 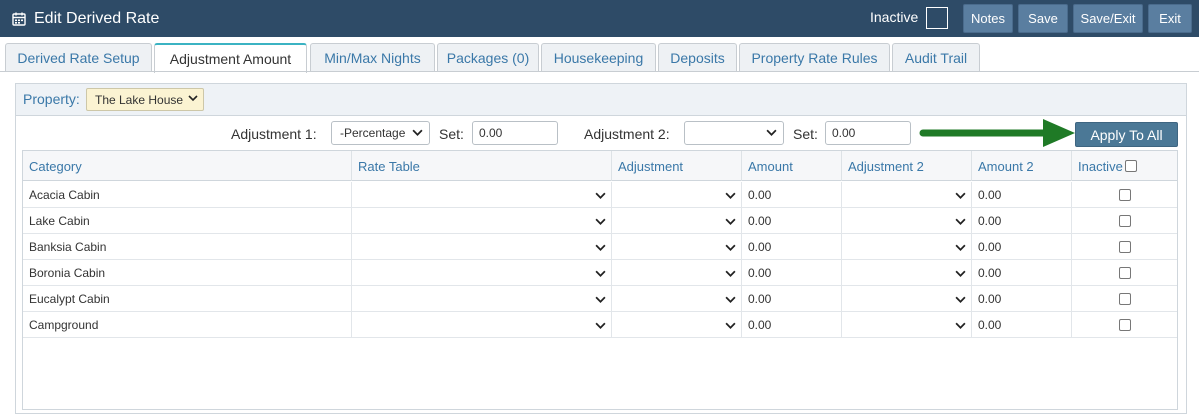 I want to click on col-inactive: Inactive, so click(x=1124, y=166).